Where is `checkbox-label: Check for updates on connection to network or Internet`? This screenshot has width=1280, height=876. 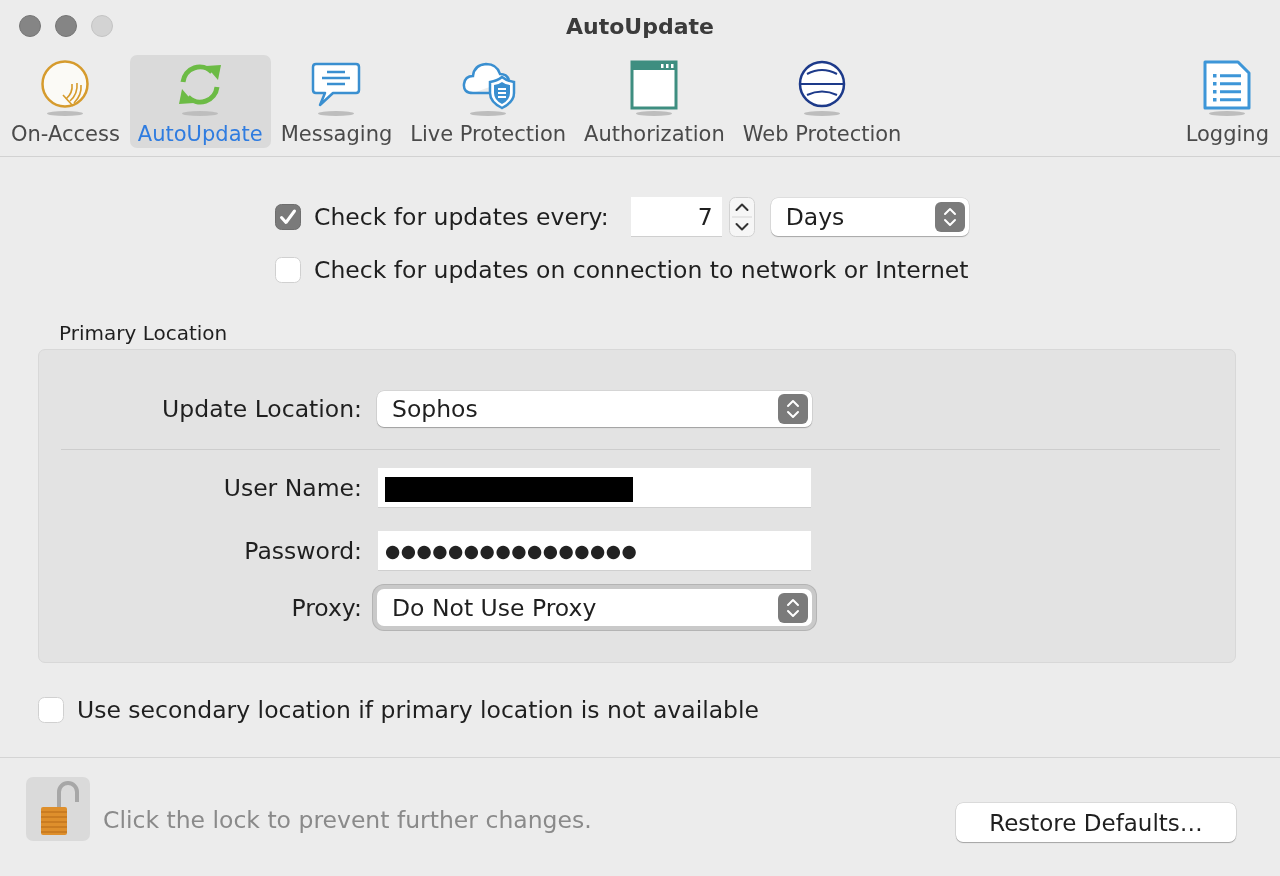 checkbox-label: Check for updates on connection to network or Internet is located at coordinates (641, 270).